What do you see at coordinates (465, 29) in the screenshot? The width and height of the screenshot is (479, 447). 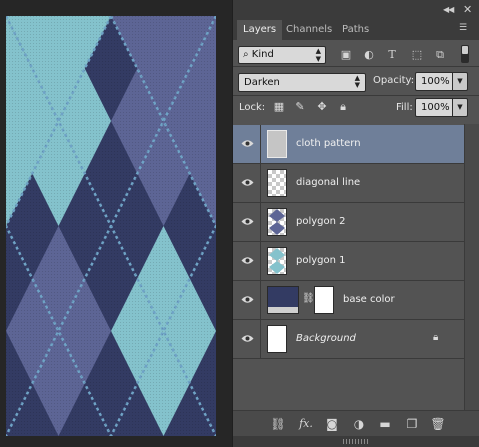 I see `panel-menu-icon: ☰` at bounding box center [465, 29].